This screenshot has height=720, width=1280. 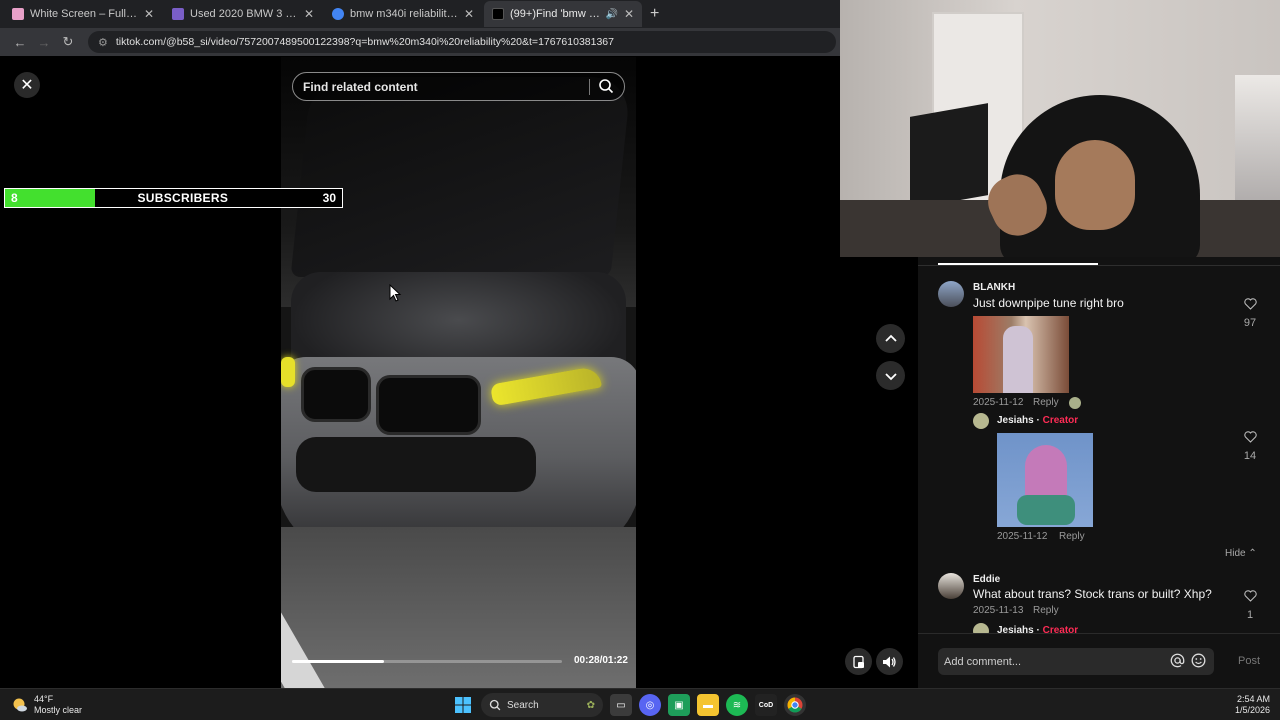 I want to click on volume-button, so click(x=889, y=661).